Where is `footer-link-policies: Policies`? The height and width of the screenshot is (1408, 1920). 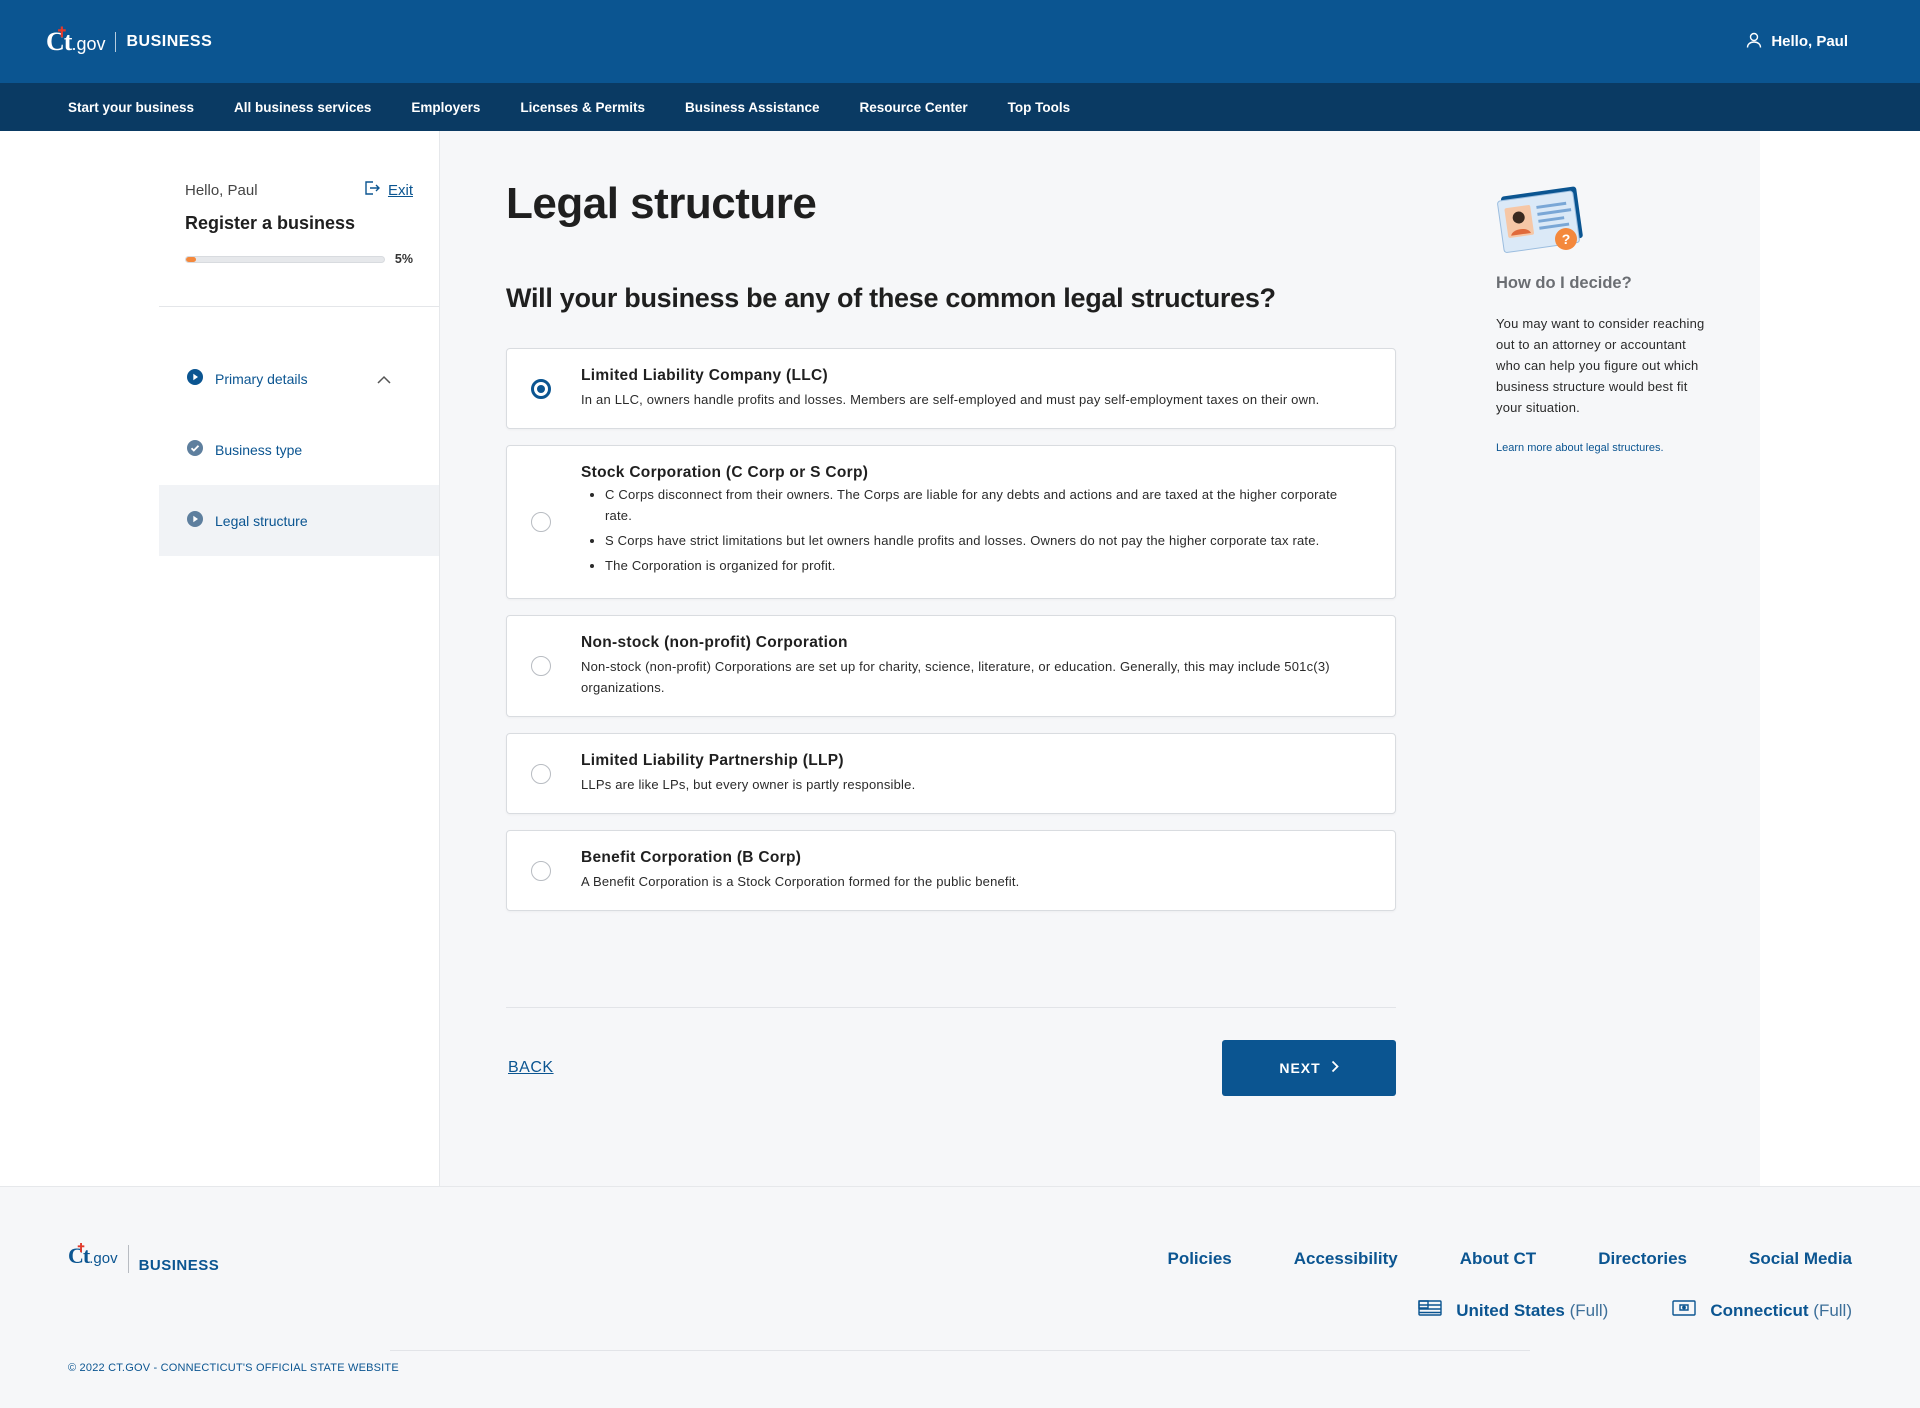 footer-link-policies: Policies is located at coordinates (1199, 1259).